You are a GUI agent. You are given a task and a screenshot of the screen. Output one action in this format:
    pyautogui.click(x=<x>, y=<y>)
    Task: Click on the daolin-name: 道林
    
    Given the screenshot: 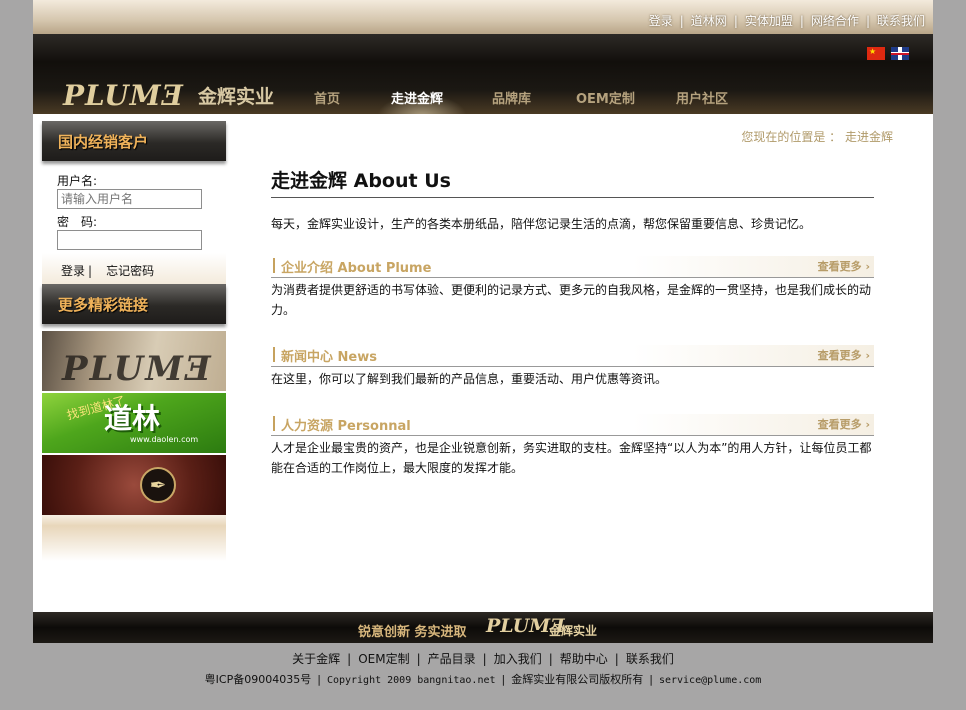 What is the action you would take?
    pyautogui.click(x=132, y=418)
    